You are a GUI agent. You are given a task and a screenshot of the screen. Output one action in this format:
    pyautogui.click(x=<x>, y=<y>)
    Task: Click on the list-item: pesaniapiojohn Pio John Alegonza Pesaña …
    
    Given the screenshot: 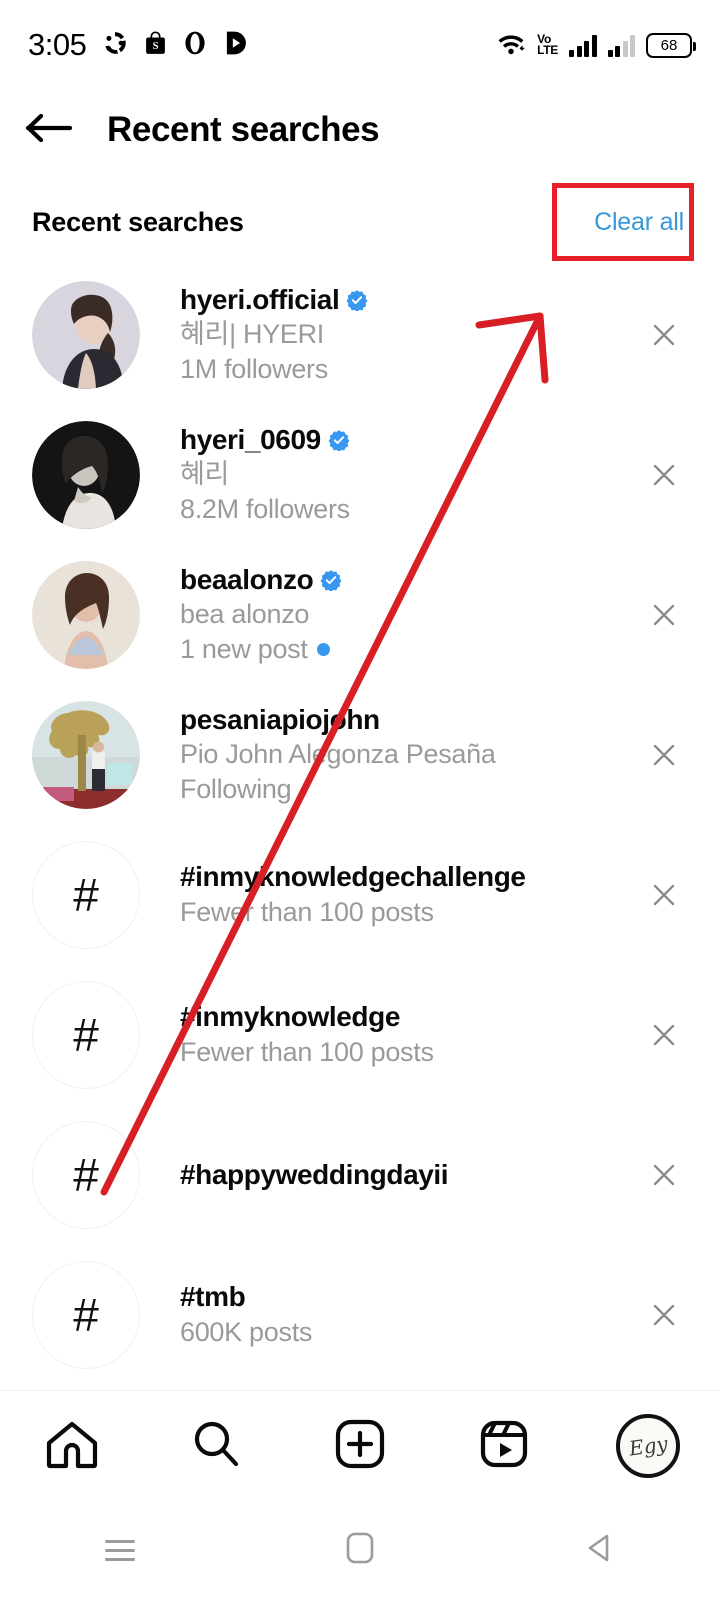 What is the action you would take?
    pyautogui.click(x=360, y=755)
    